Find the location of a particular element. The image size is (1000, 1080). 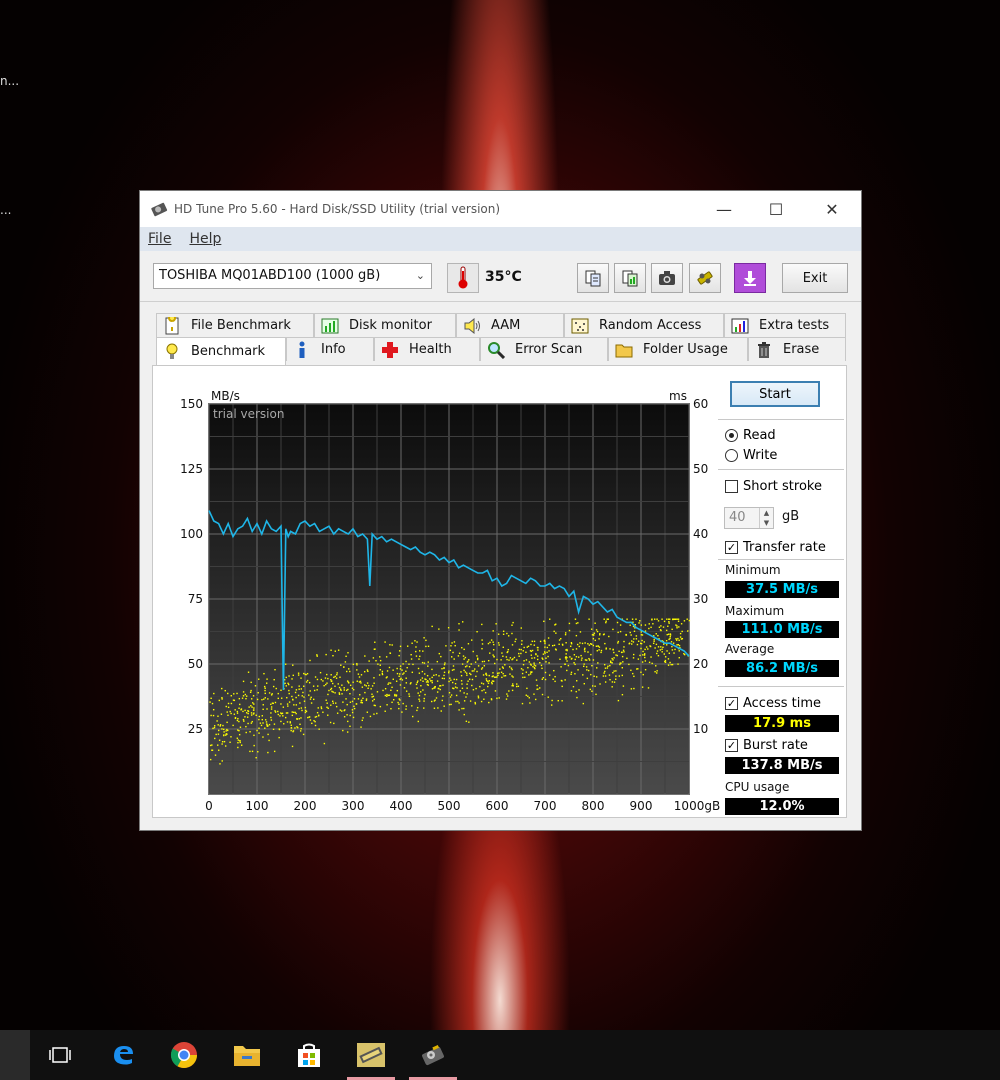

copy-info-icon is located at coordinates (630, 278).